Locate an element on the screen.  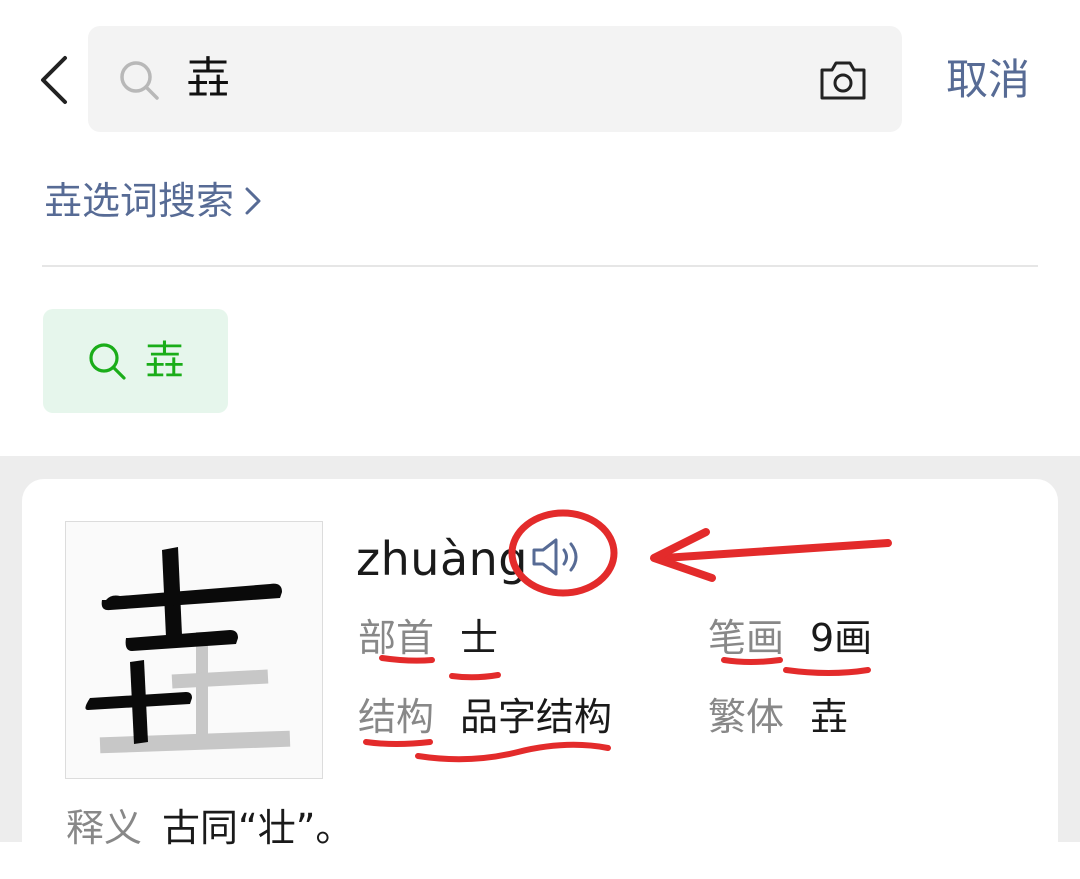
meaning-row: 释义 古同“壮”。 is located at coordinates (209, 828).